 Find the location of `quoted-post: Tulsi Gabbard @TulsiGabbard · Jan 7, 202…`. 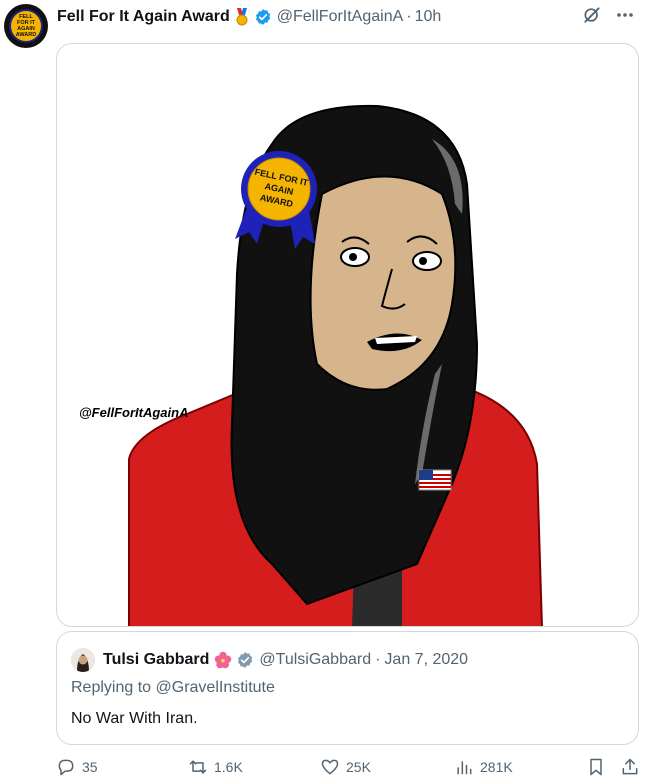

quoted-post: Tulsi Gabbard @TulsiGabbard · Jan 7, 202… is located at coordinates (347, 688).